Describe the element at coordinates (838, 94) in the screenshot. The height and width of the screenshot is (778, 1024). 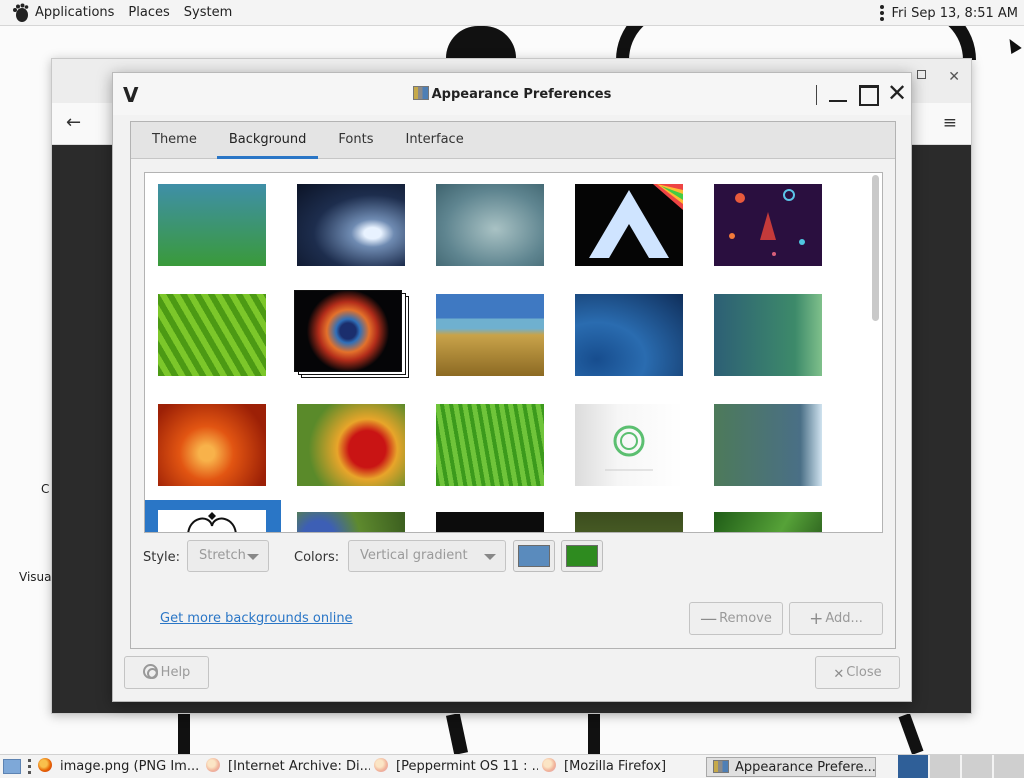
I see `minimize-button` at that location.